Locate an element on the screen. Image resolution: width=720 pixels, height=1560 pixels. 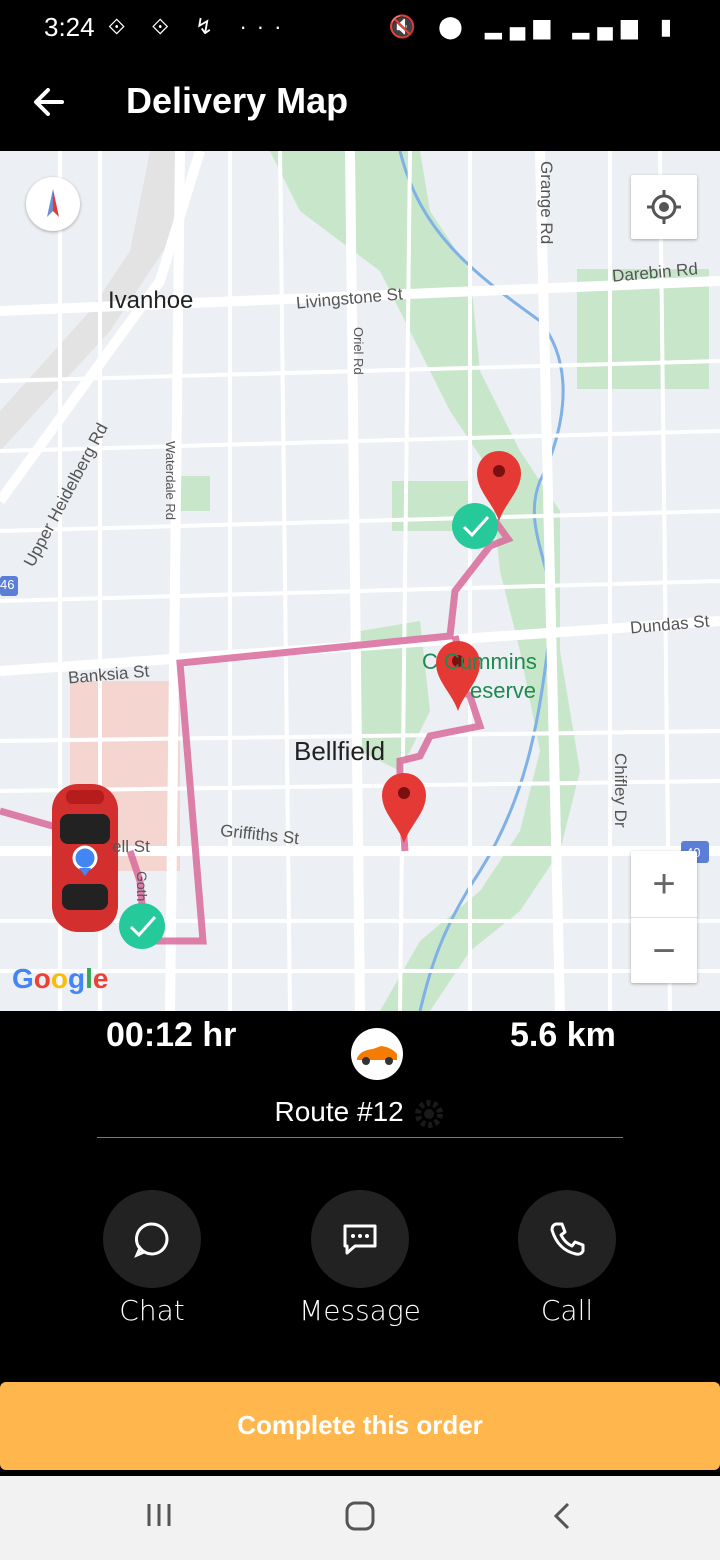
zoom-out-button: − is located at coordinates (664, 951).